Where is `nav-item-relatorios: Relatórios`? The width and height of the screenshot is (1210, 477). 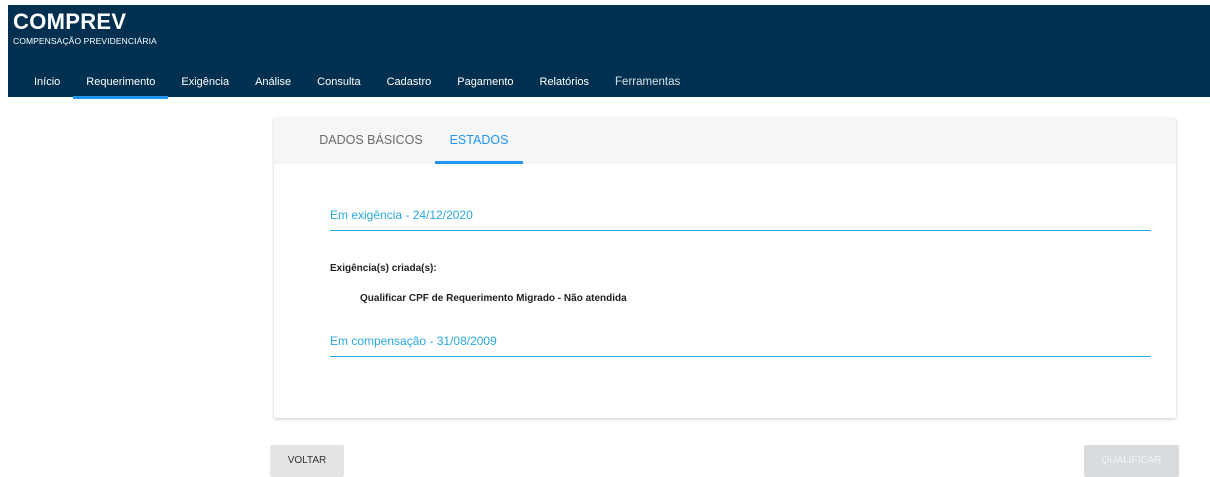
nav-item-relatorios: Relatórios is located at coordinates (565, 82).